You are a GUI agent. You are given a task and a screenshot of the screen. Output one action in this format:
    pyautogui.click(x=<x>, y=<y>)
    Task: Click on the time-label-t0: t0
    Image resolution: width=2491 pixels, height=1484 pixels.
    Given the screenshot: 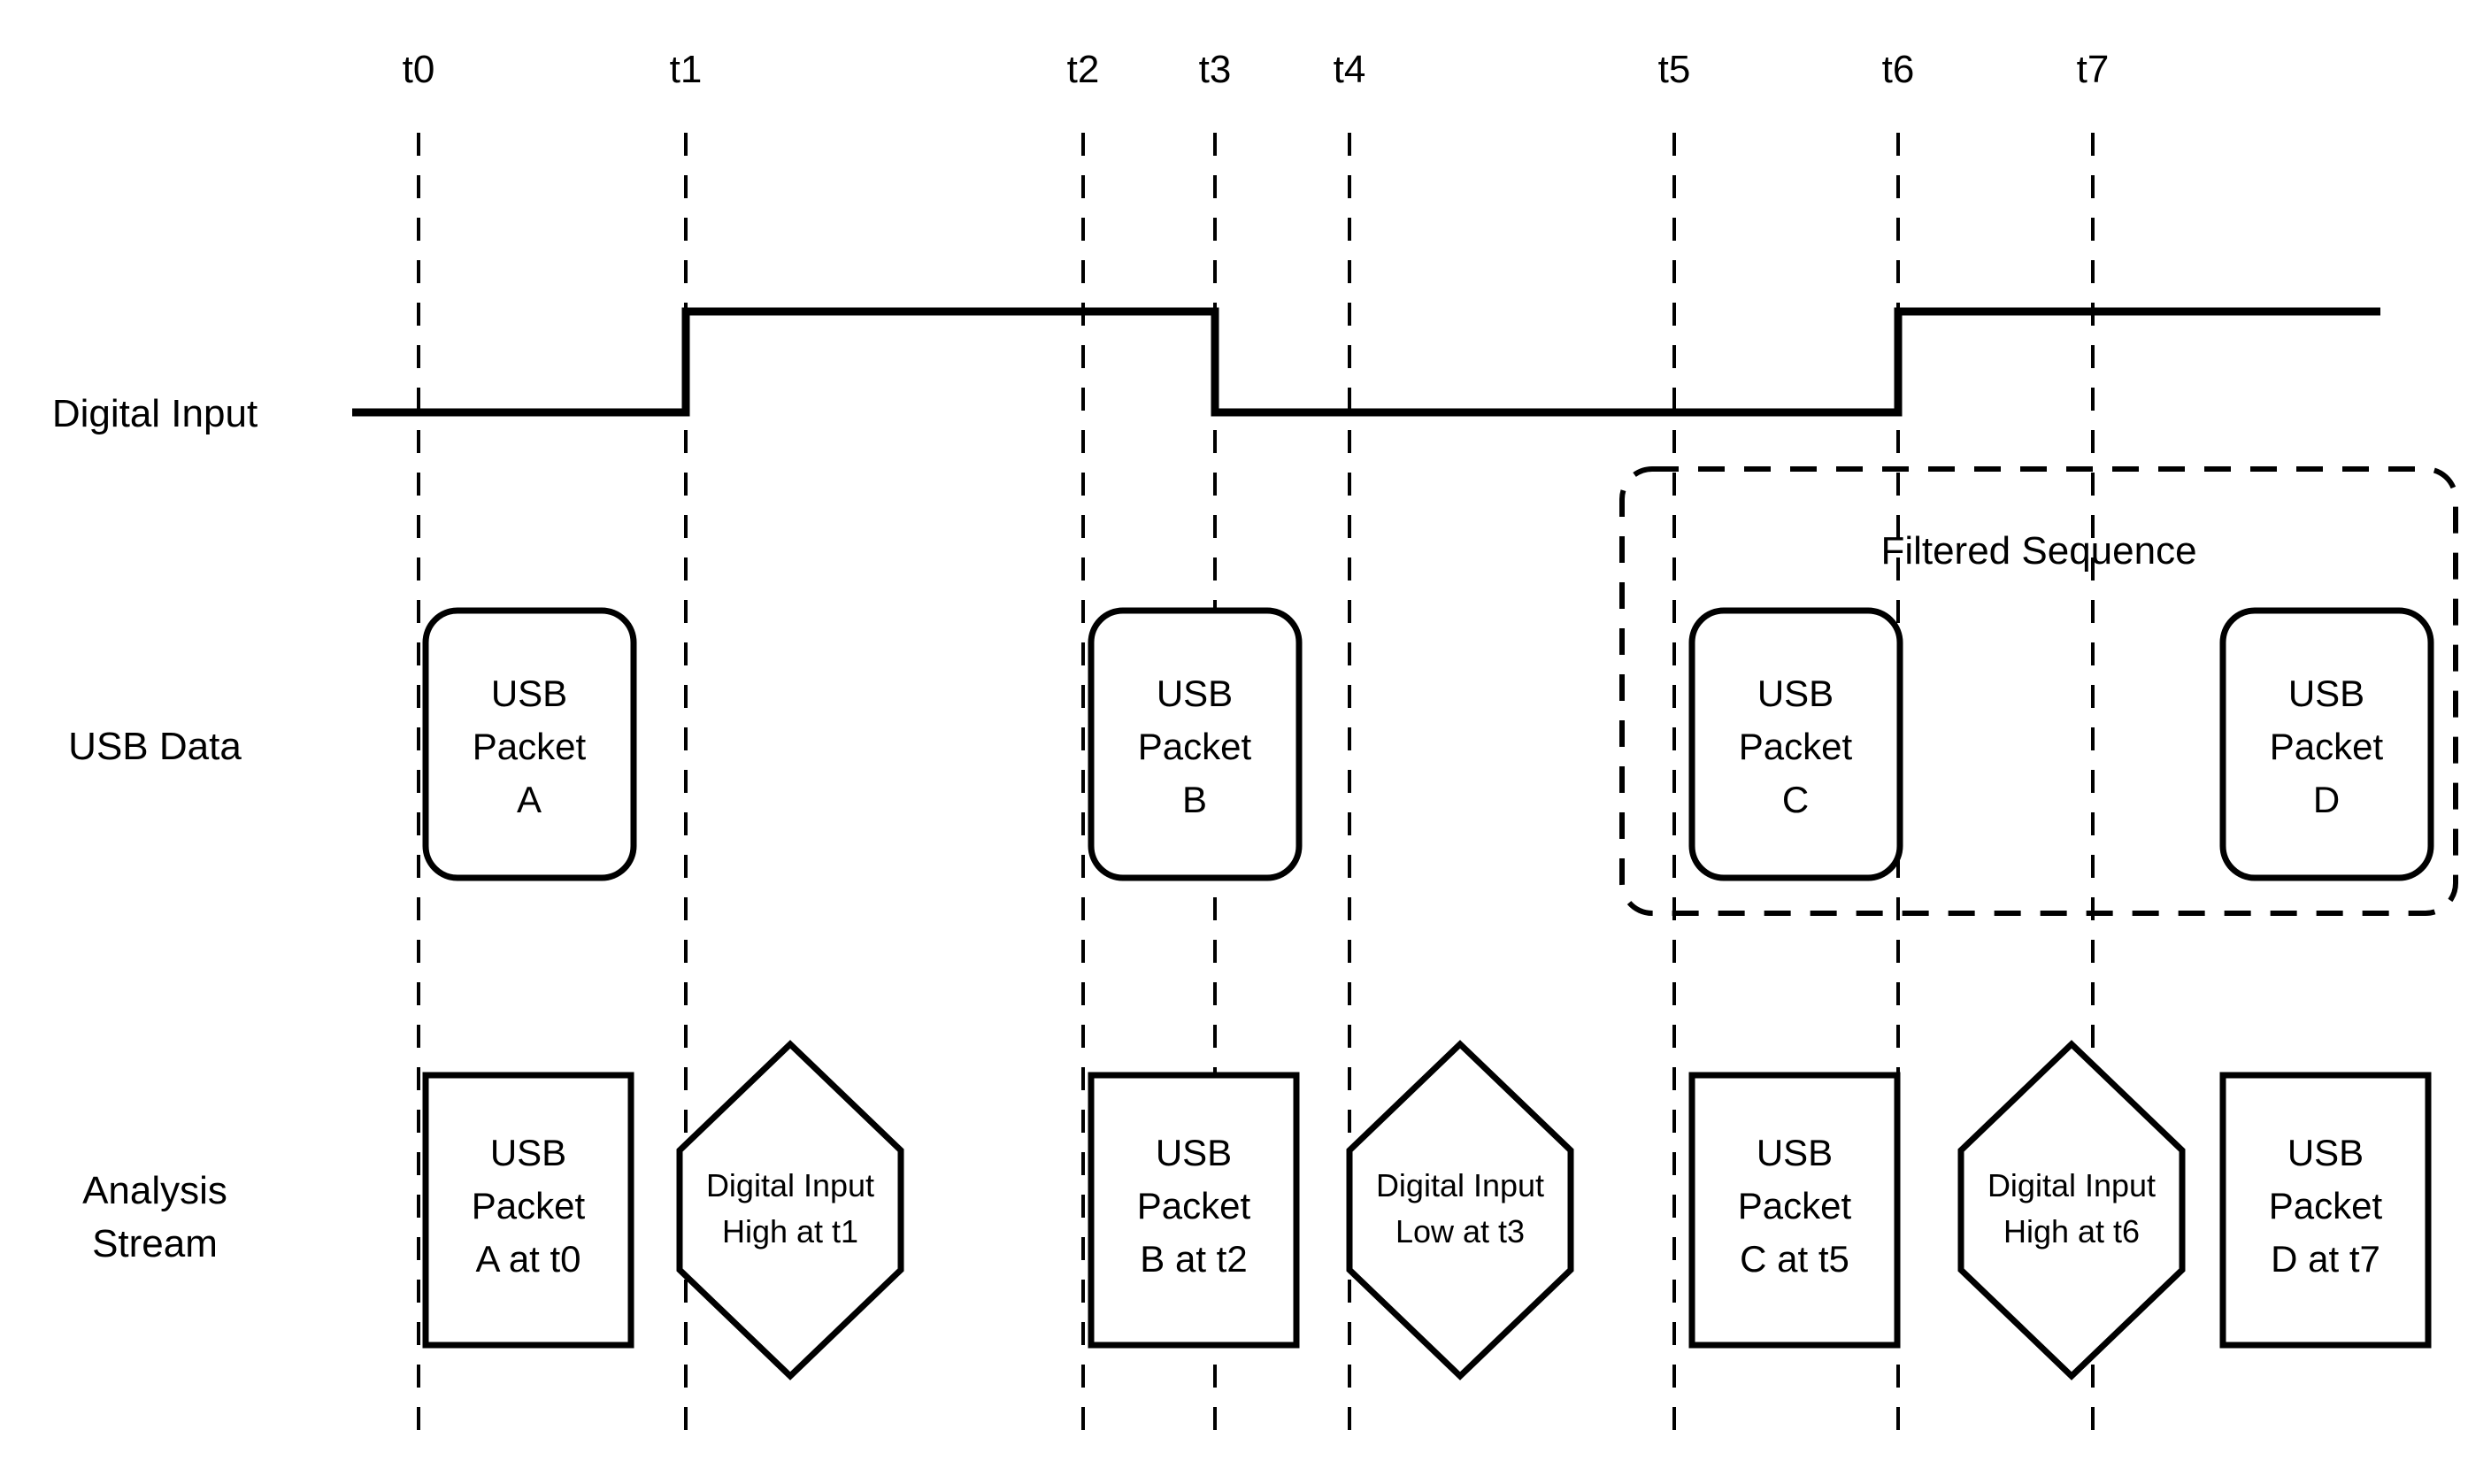 What is the action you would take?
    pyautogui.click(x=419, y=69)
    